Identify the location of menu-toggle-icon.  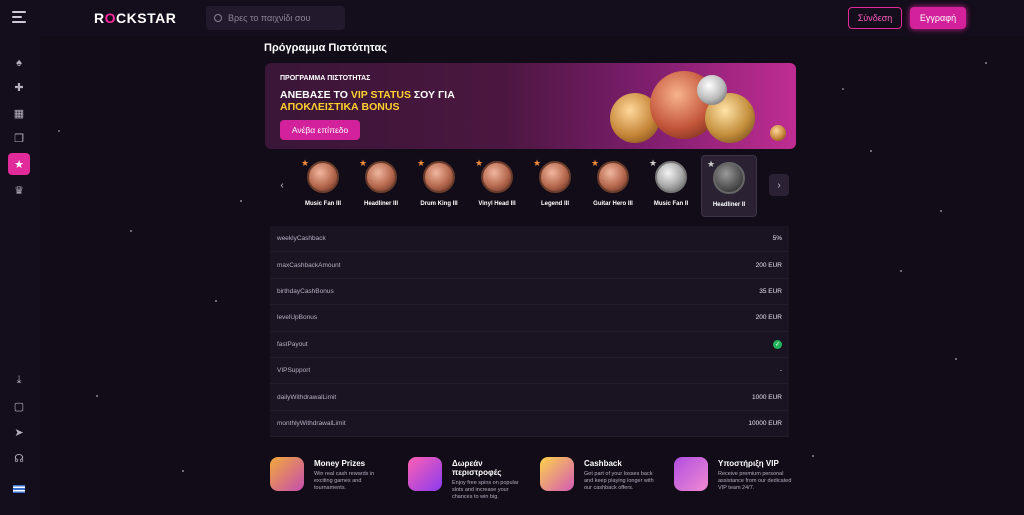
(19, 17).